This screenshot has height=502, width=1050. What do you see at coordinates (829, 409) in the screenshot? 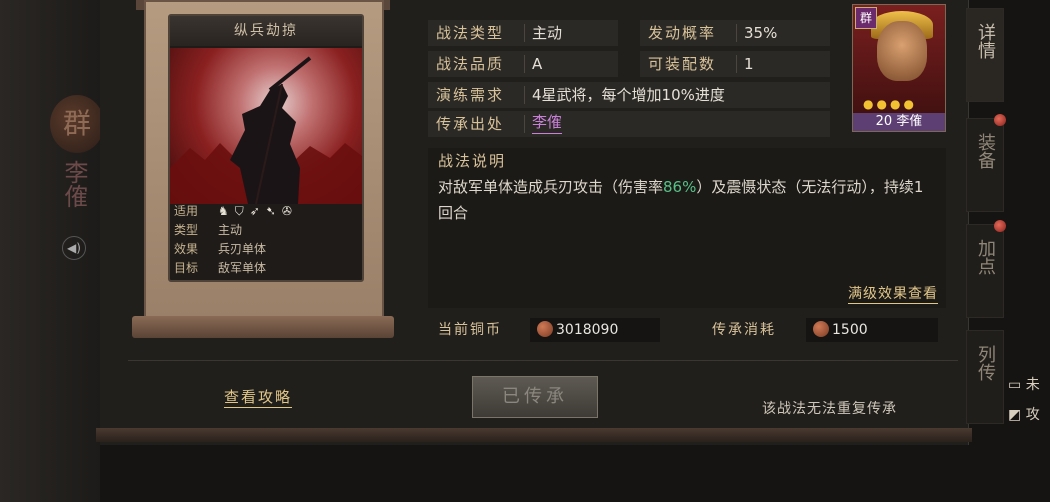
I see `inherit-note: 该战法无法重复传承` at bounding box center [829, 409].